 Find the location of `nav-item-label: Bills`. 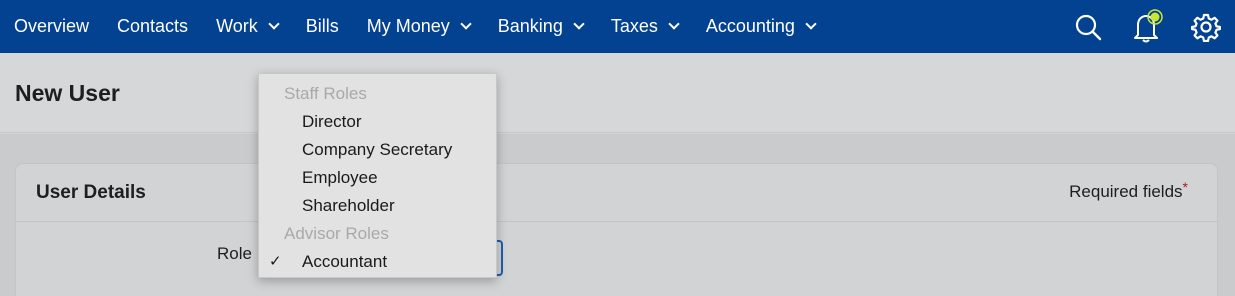

nav-item-label: Bills is located at coordinates (322, 26).